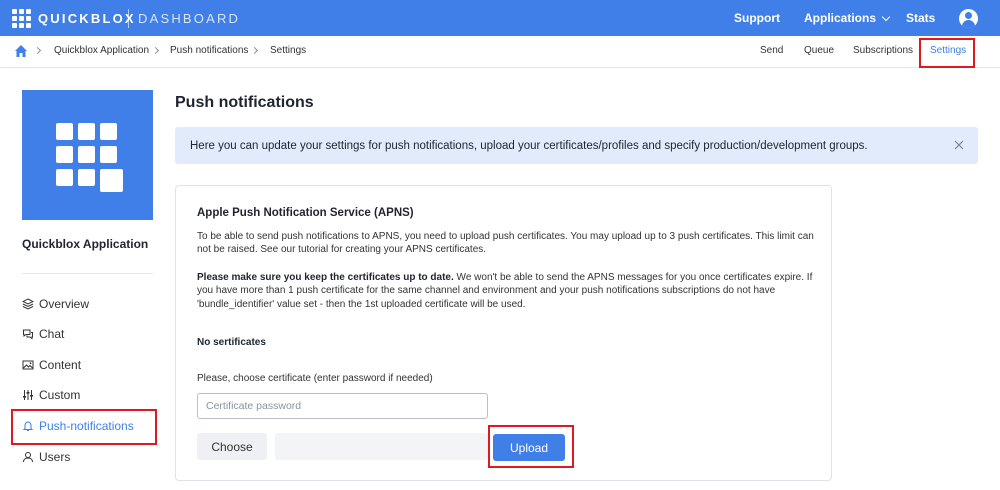 This screenshot has height=490, width=1000. I want to click on sidebar-item-users: Users, so click(46, 457).